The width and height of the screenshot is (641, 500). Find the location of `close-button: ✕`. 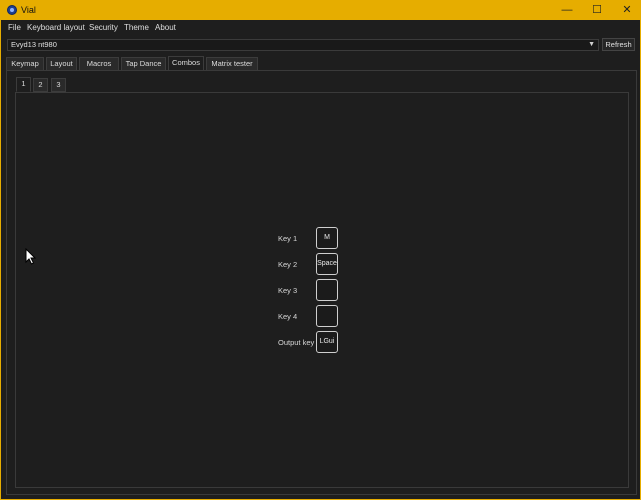

close-button: ✕ is located at coordinates (627, 10).